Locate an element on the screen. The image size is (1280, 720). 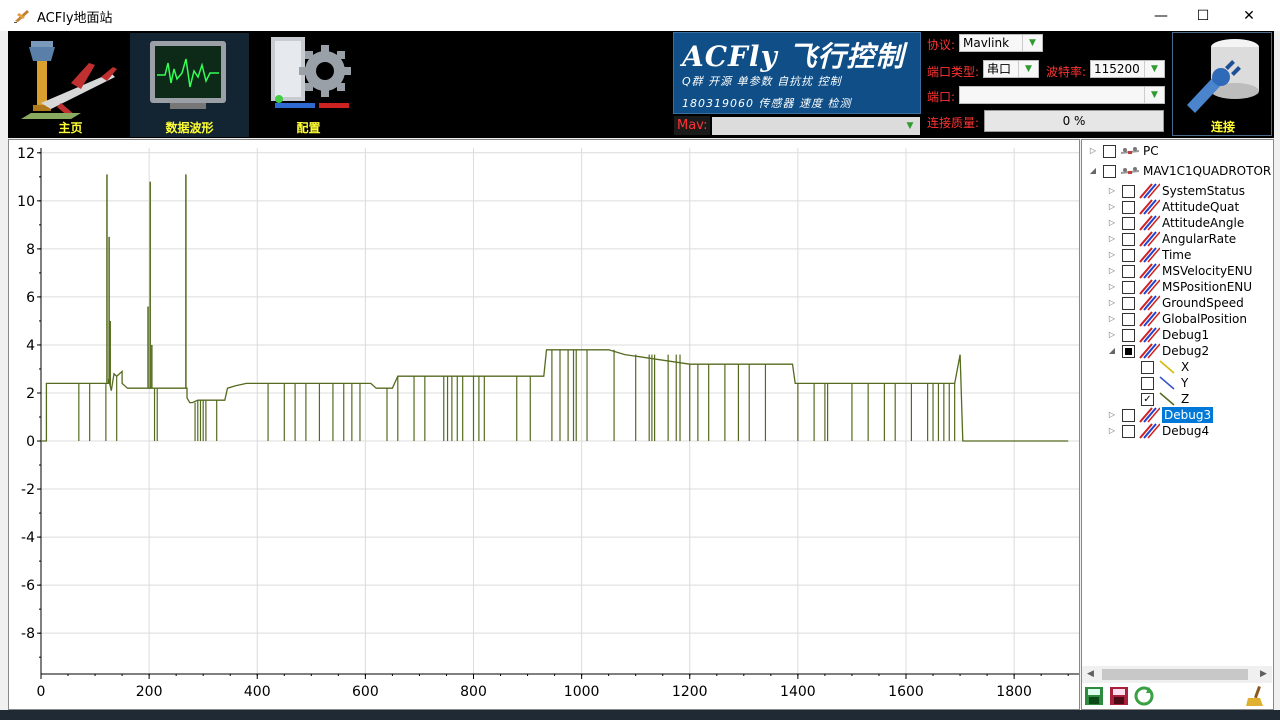
y-tick-label: 12 is located at coordinates (26, 154).